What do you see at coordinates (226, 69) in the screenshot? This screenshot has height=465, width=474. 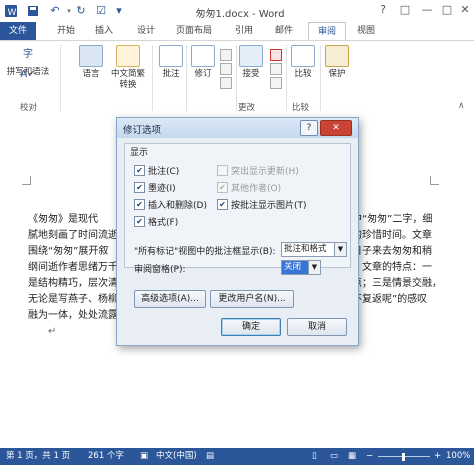 I see `show-markup-icon` at bounding box center [226, 69].